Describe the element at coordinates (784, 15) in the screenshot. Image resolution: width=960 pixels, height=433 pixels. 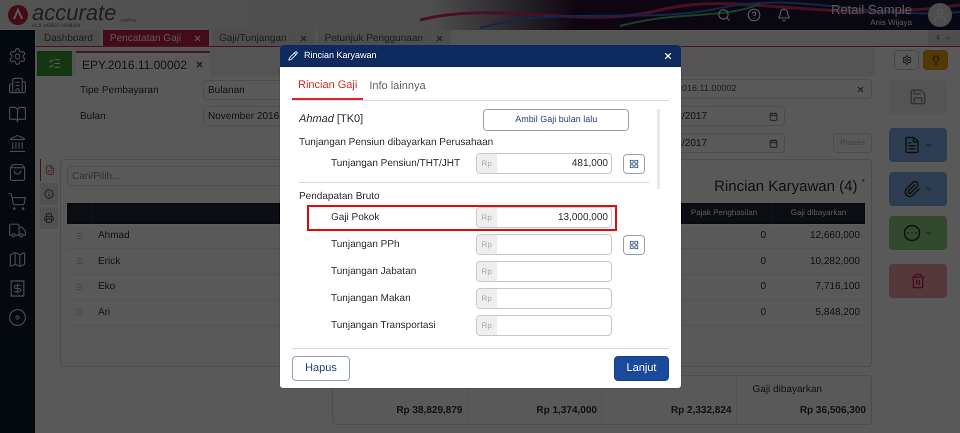
I see `bell-icon` at that location.